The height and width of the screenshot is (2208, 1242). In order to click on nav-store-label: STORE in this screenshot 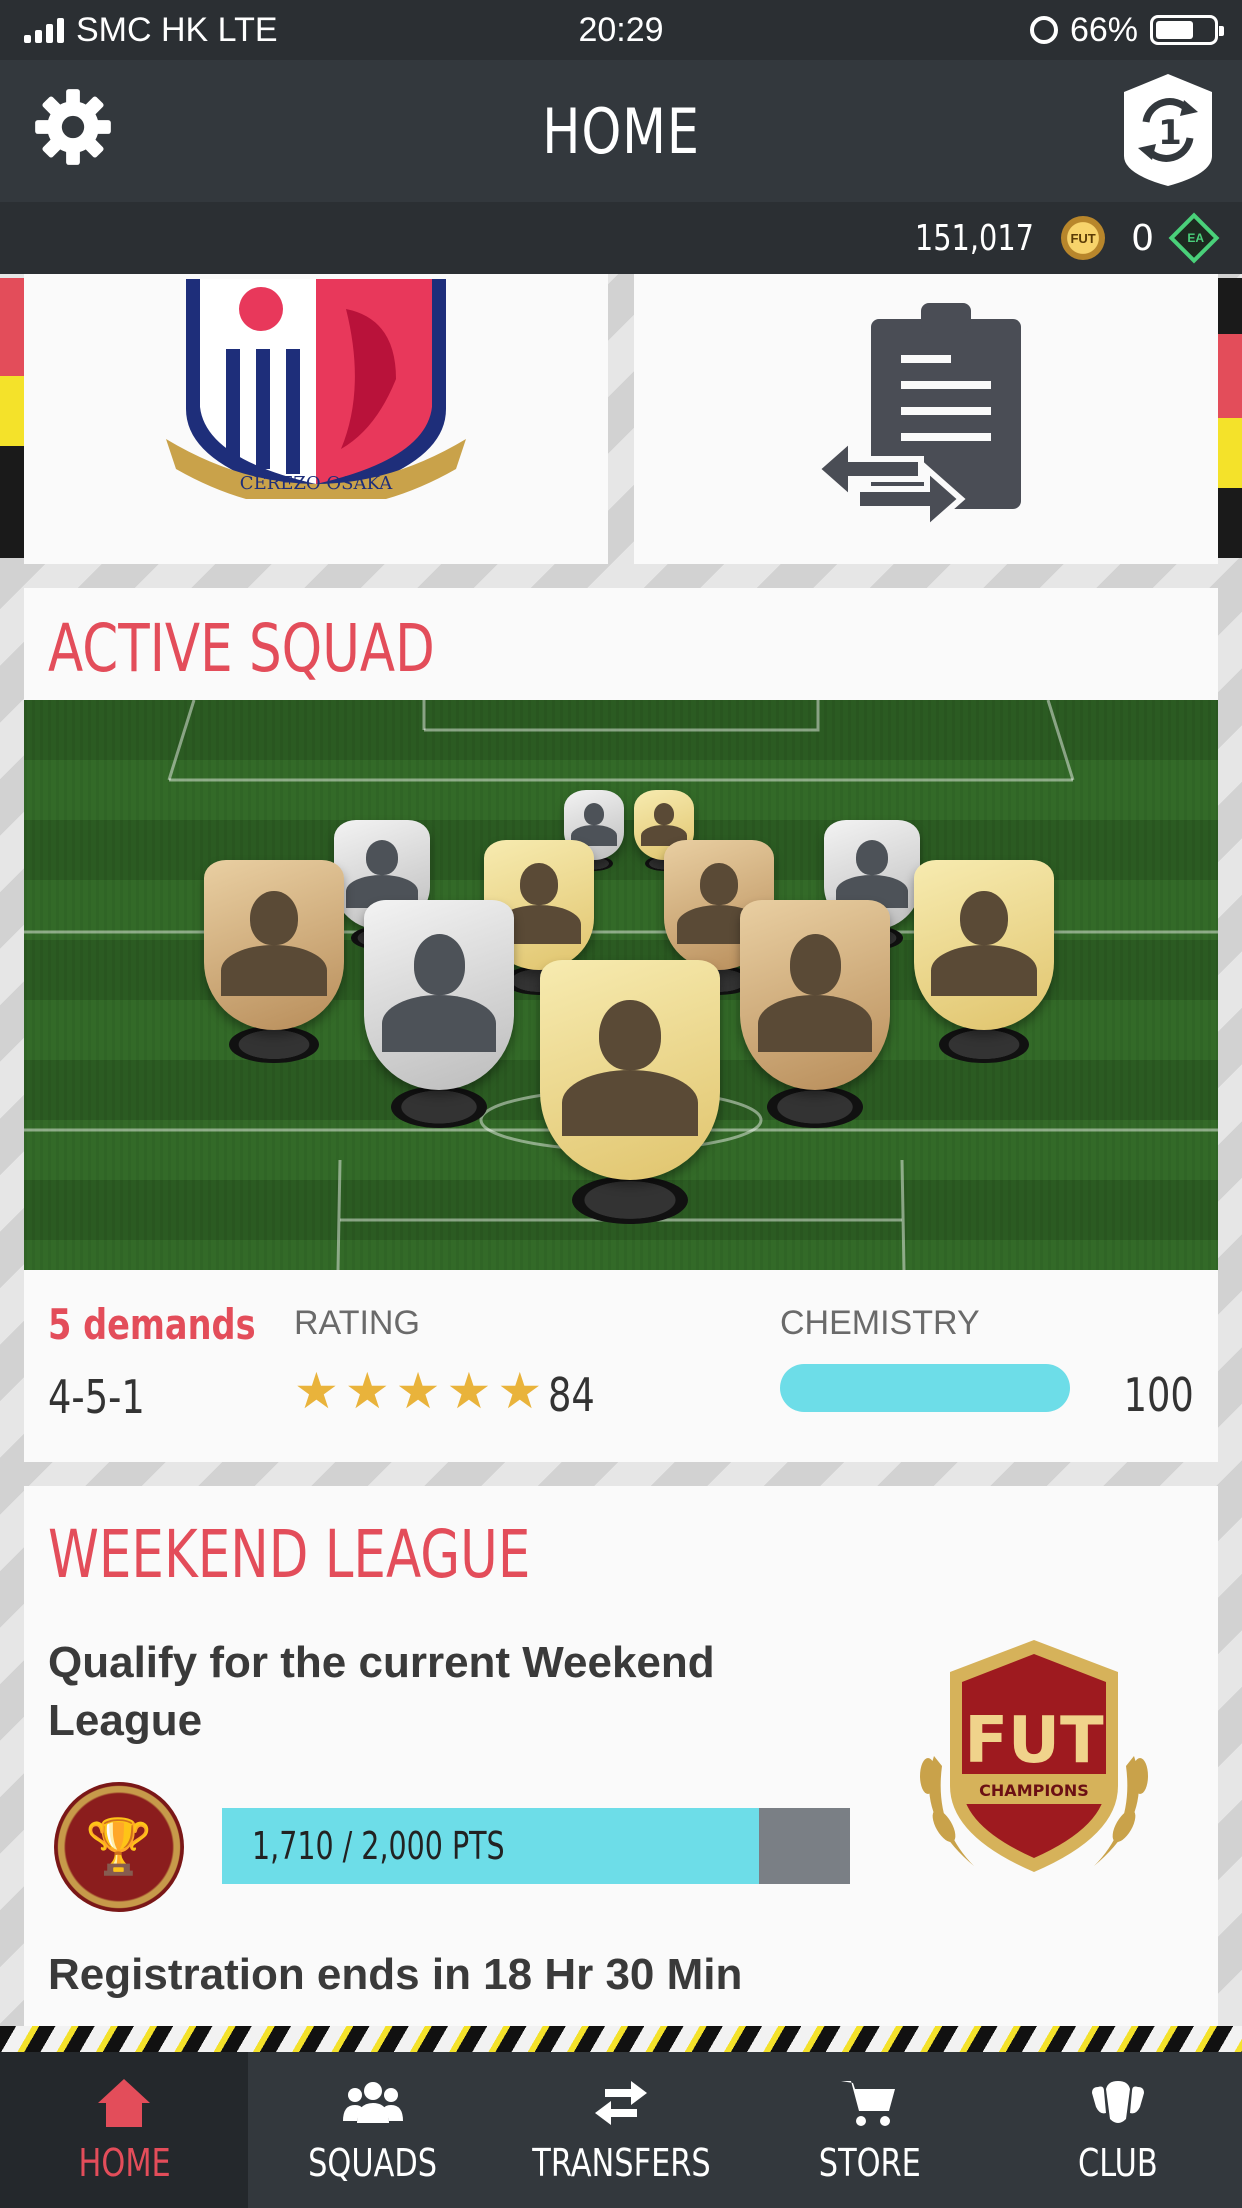, I will do `click(869, 2163)`.